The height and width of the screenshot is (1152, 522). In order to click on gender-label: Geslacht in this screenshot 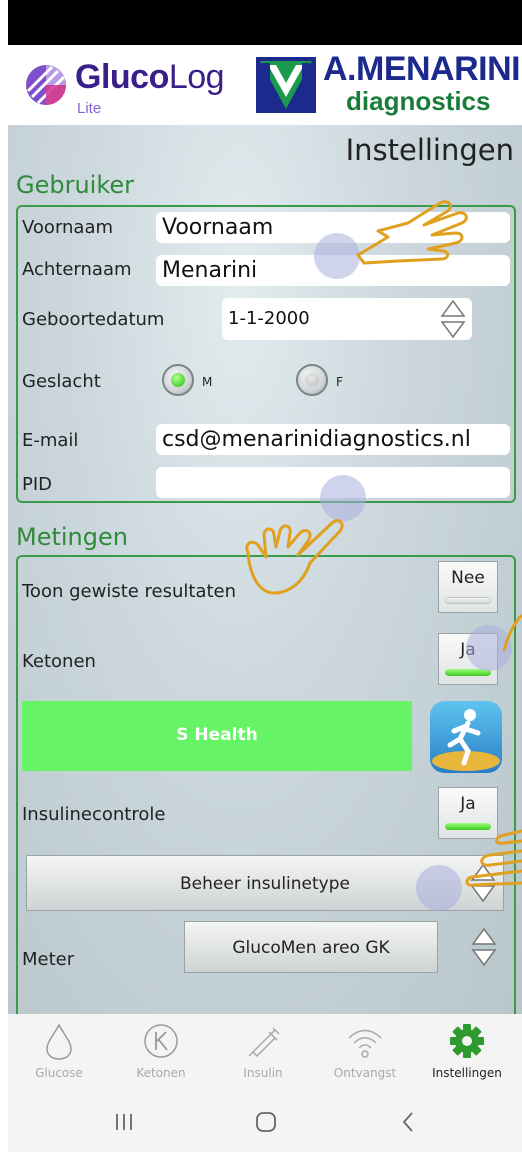, I will do `click(61, 381)`.